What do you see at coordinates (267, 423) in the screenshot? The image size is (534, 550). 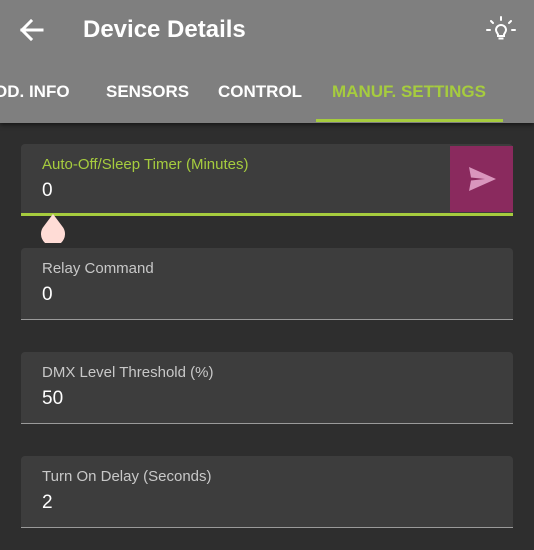 I see `dmx-threshold-underline` at bounding box center [267, 423].